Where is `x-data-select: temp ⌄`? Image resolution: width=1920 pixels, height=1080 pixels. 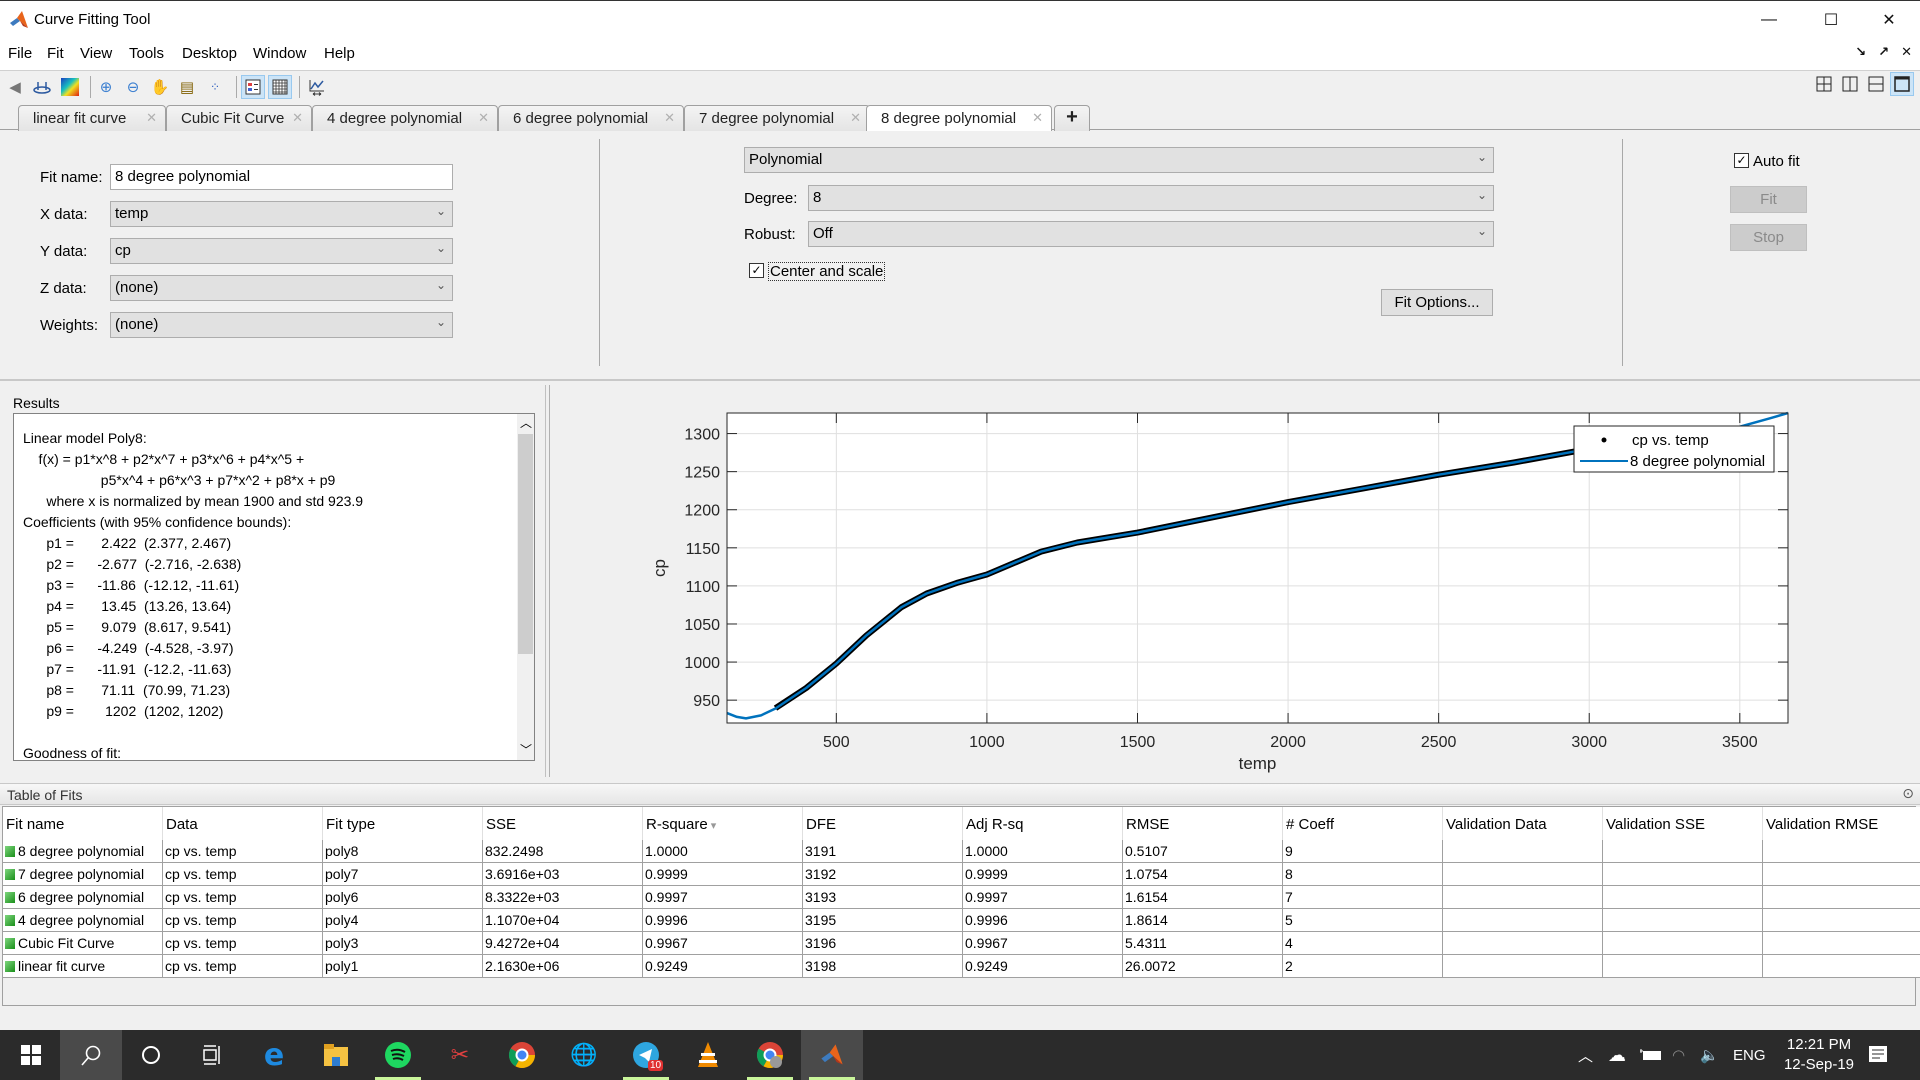
x-data-select: temp ⌄ is located at coordinates (281, 214).